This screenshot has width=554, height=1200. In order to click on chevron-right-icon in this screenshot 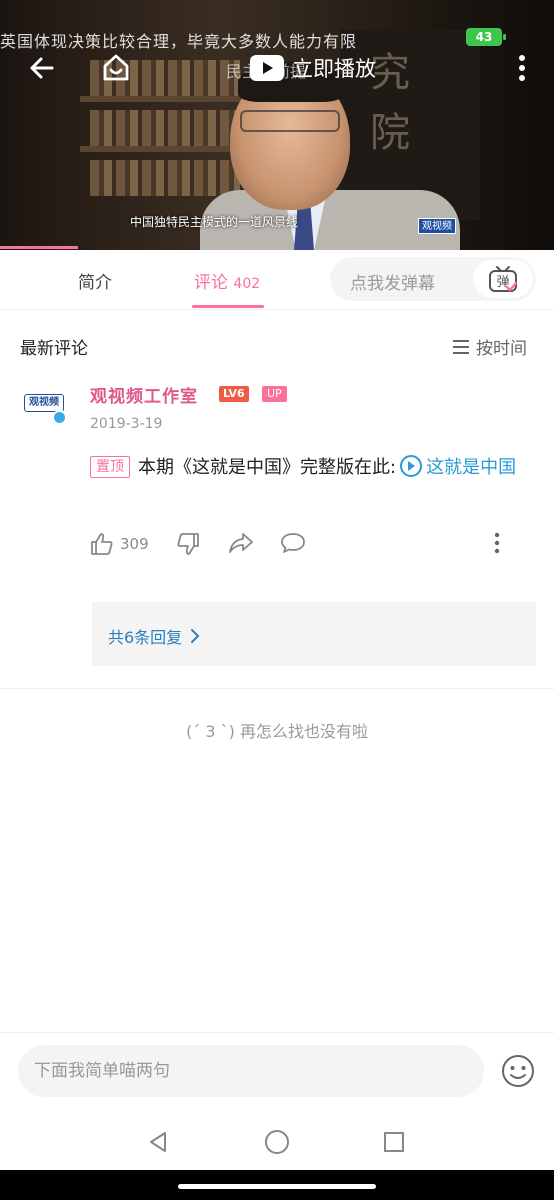, I will do `click(195, 636)`.